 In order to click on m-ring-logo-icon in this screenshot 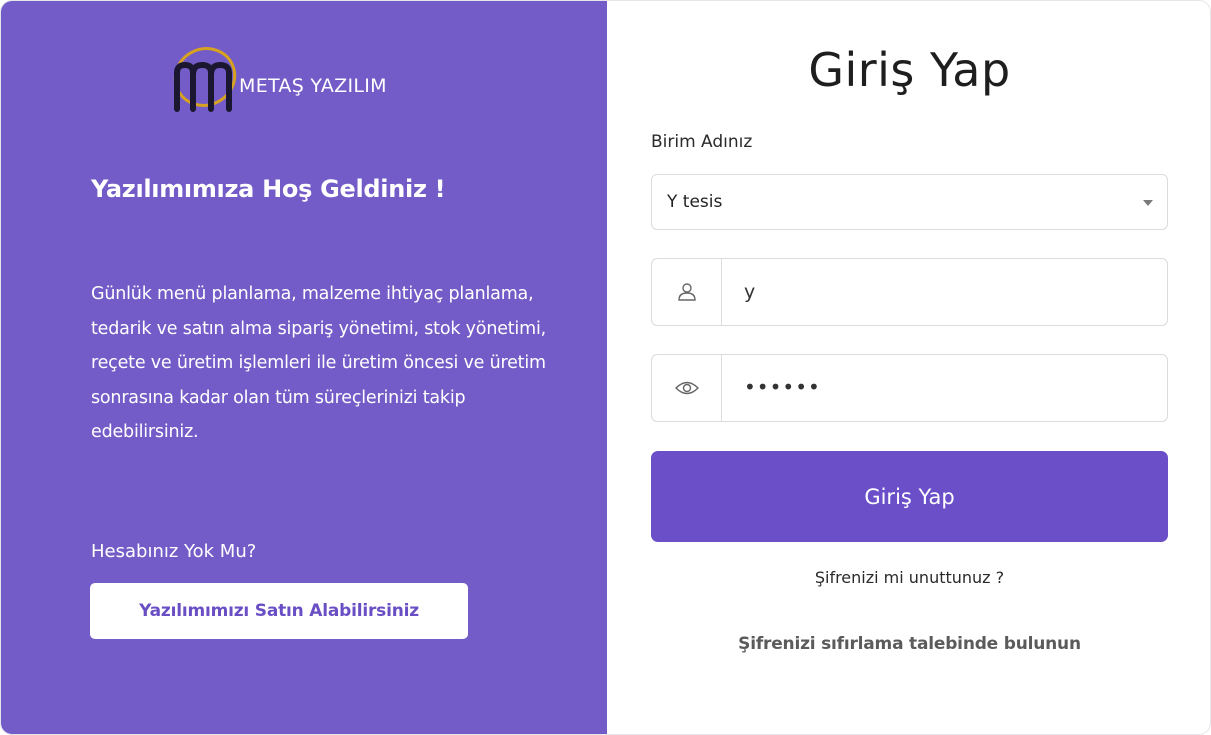, I will do `click(205, 79)`.